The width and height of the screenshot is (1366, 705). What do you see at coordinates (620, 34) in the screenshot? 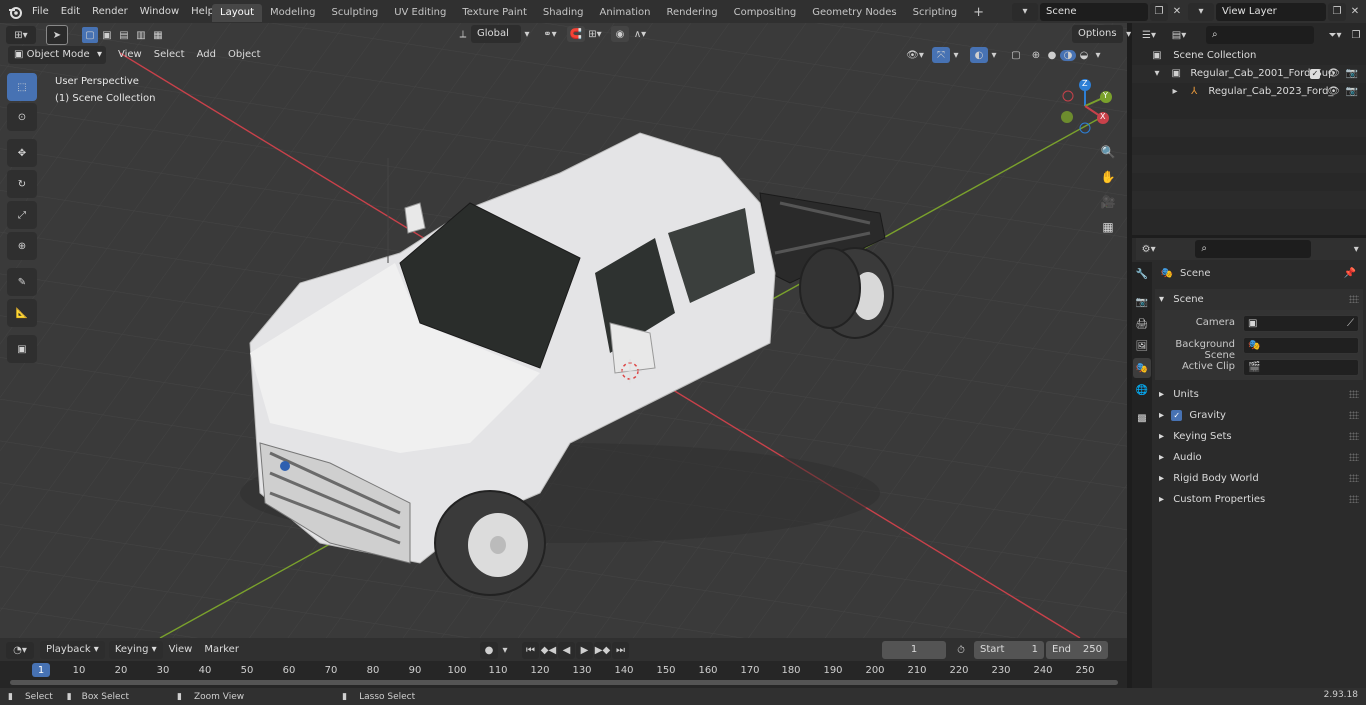
I see `proportional-edit-icon: ◉` at bounding box center [620, 34].